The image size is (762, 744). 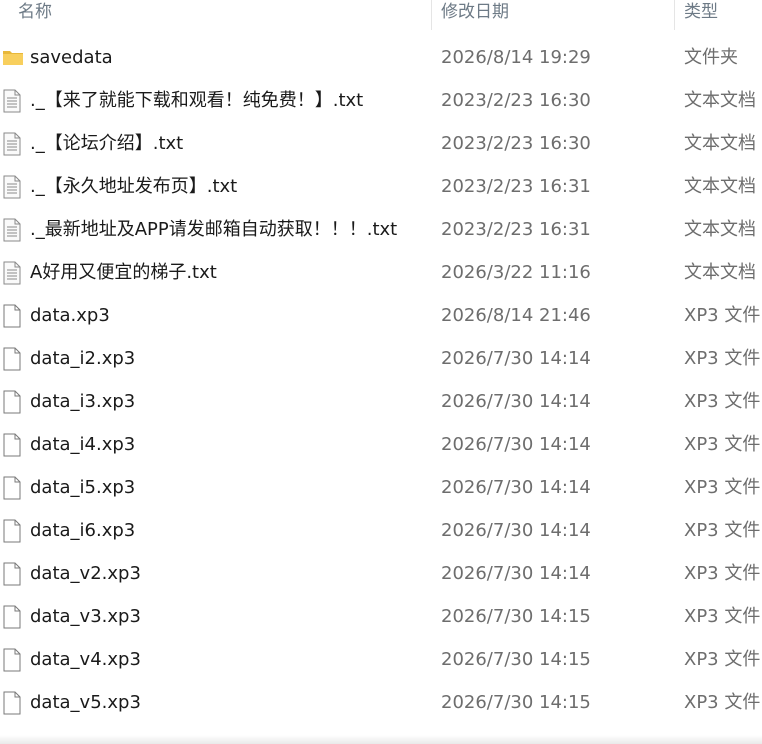 What do you see at coordinates (381, 573) in the screenshot?
I see `file-row: data_v2.xp3 2026/7/30 14:14 XP3 文件` at bounding box center [381, 573].